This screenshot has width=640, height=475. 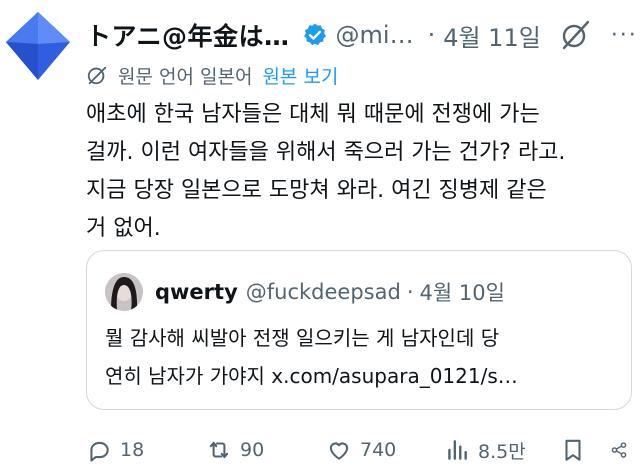 What do you see at coordinates (323, 292) in the screenshot?
I see `quoted-author-handle: @fuckdeepsad` at bounding box center [323, 292].